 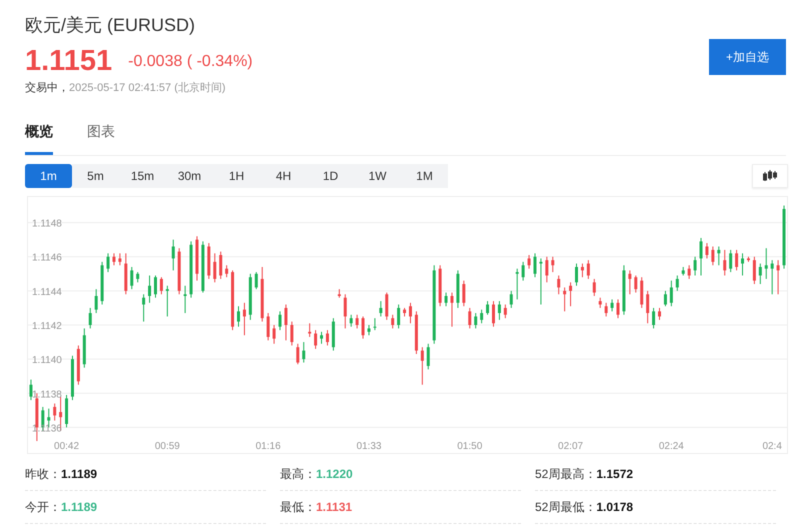 I want to click on stat-label: 52周最低：, so click(x=565, y=507).